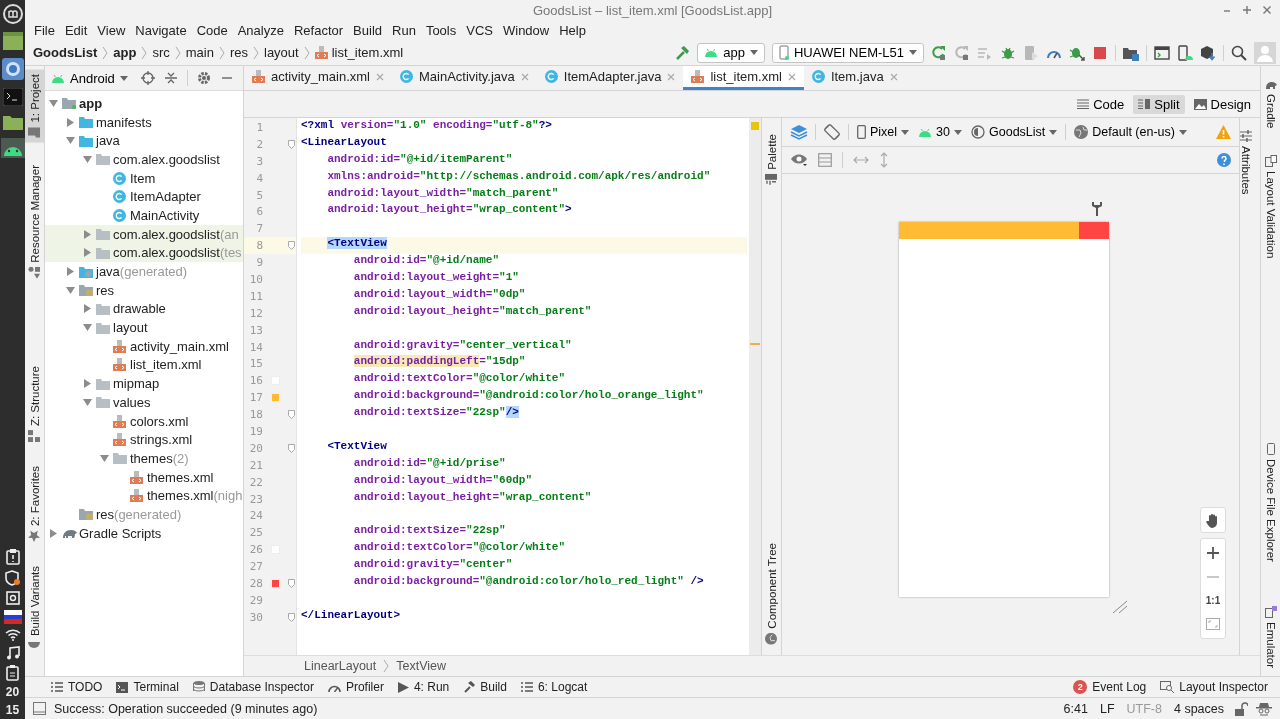 The image size is (1280, 719). I want to click on tree-item: themes(2), so click(144, 458).